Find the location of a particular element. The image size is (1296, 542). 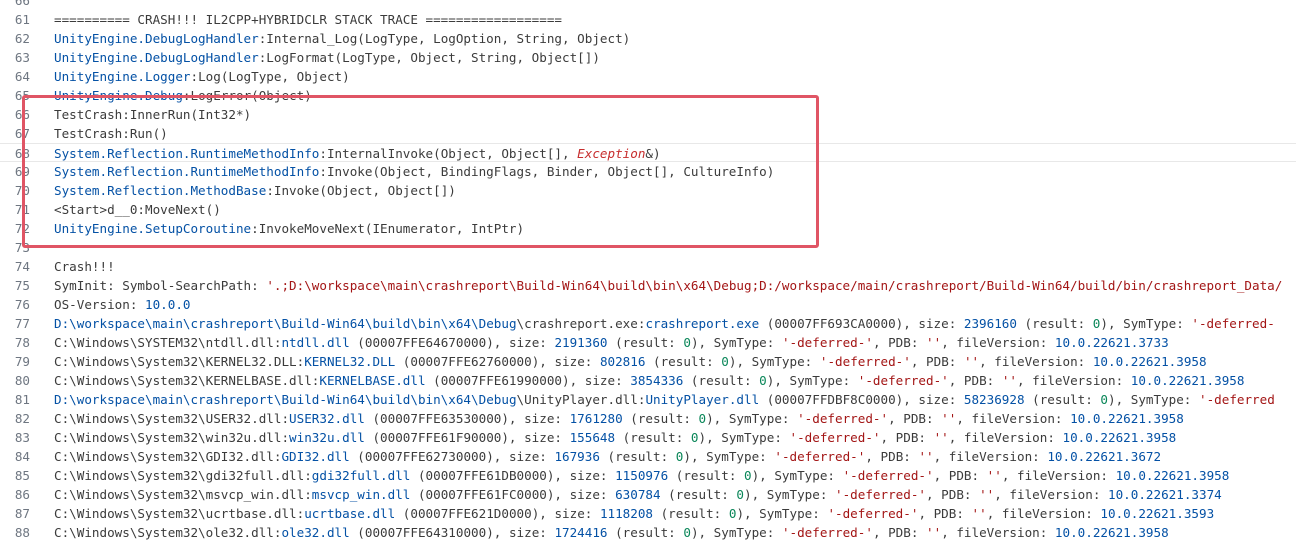

code-line: 76 OS-Version: 10.0.0 is located at coordinates (648, 304).